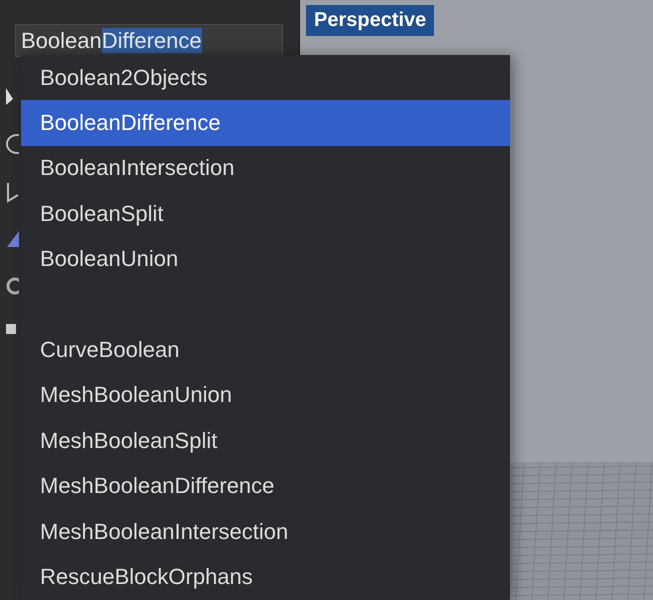 The height and width of the screenshot is (600, 653). Describe the element at coordinates (265, 577) in the screenshot. I see `menu-item: RescueBlockOrphans` at that location.